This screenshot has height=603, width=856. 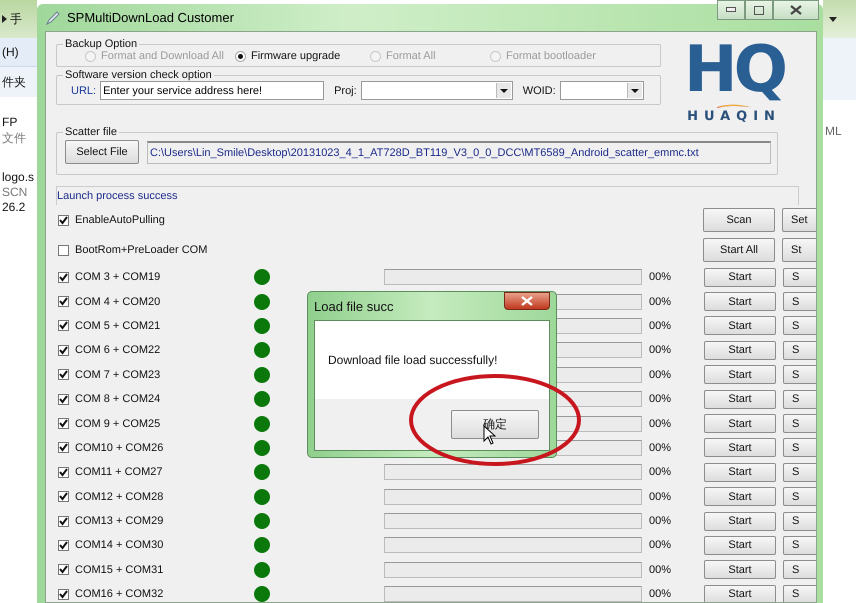 I want to click on status-message: Launch process success, so click(x=117, y=196).